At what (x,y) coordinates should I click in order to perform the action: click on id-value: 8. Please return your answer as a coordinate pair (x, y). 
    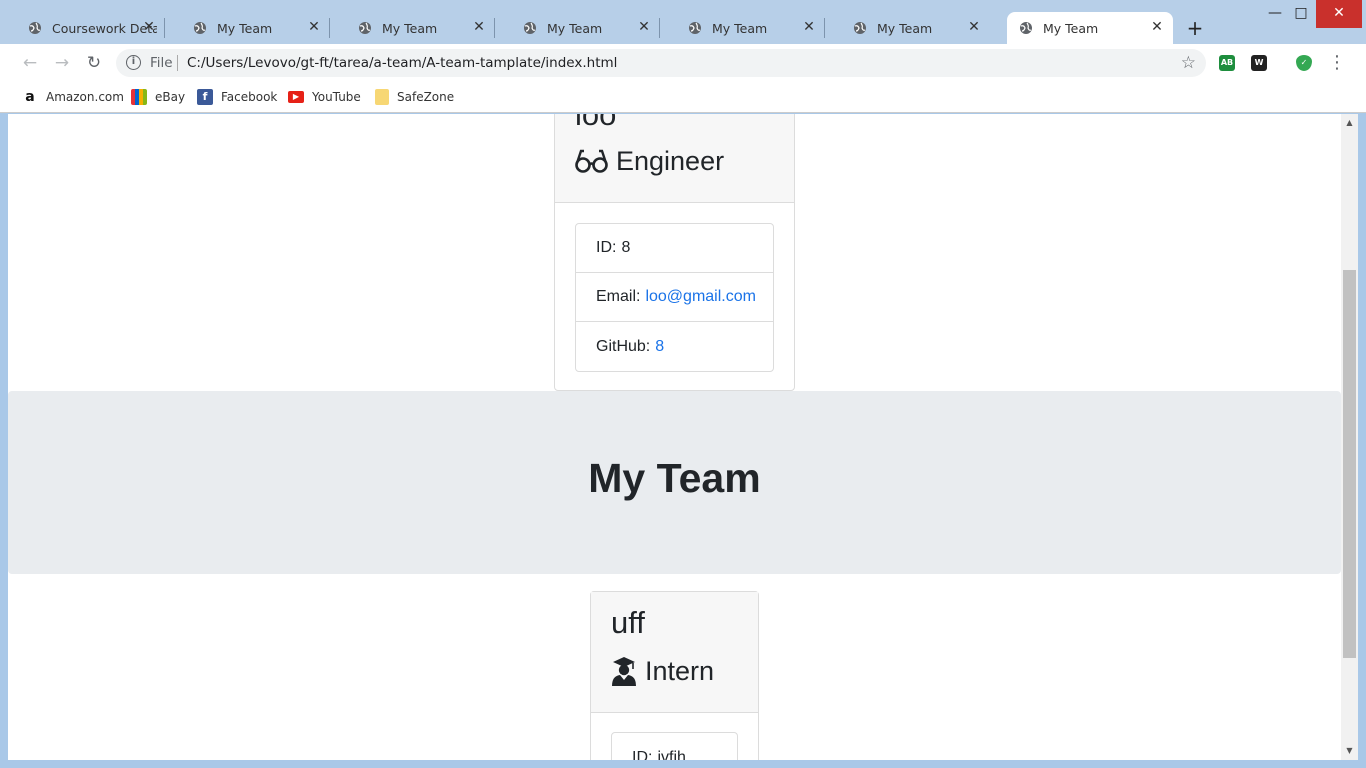
    Looking at the image, I should click on (626, 247).